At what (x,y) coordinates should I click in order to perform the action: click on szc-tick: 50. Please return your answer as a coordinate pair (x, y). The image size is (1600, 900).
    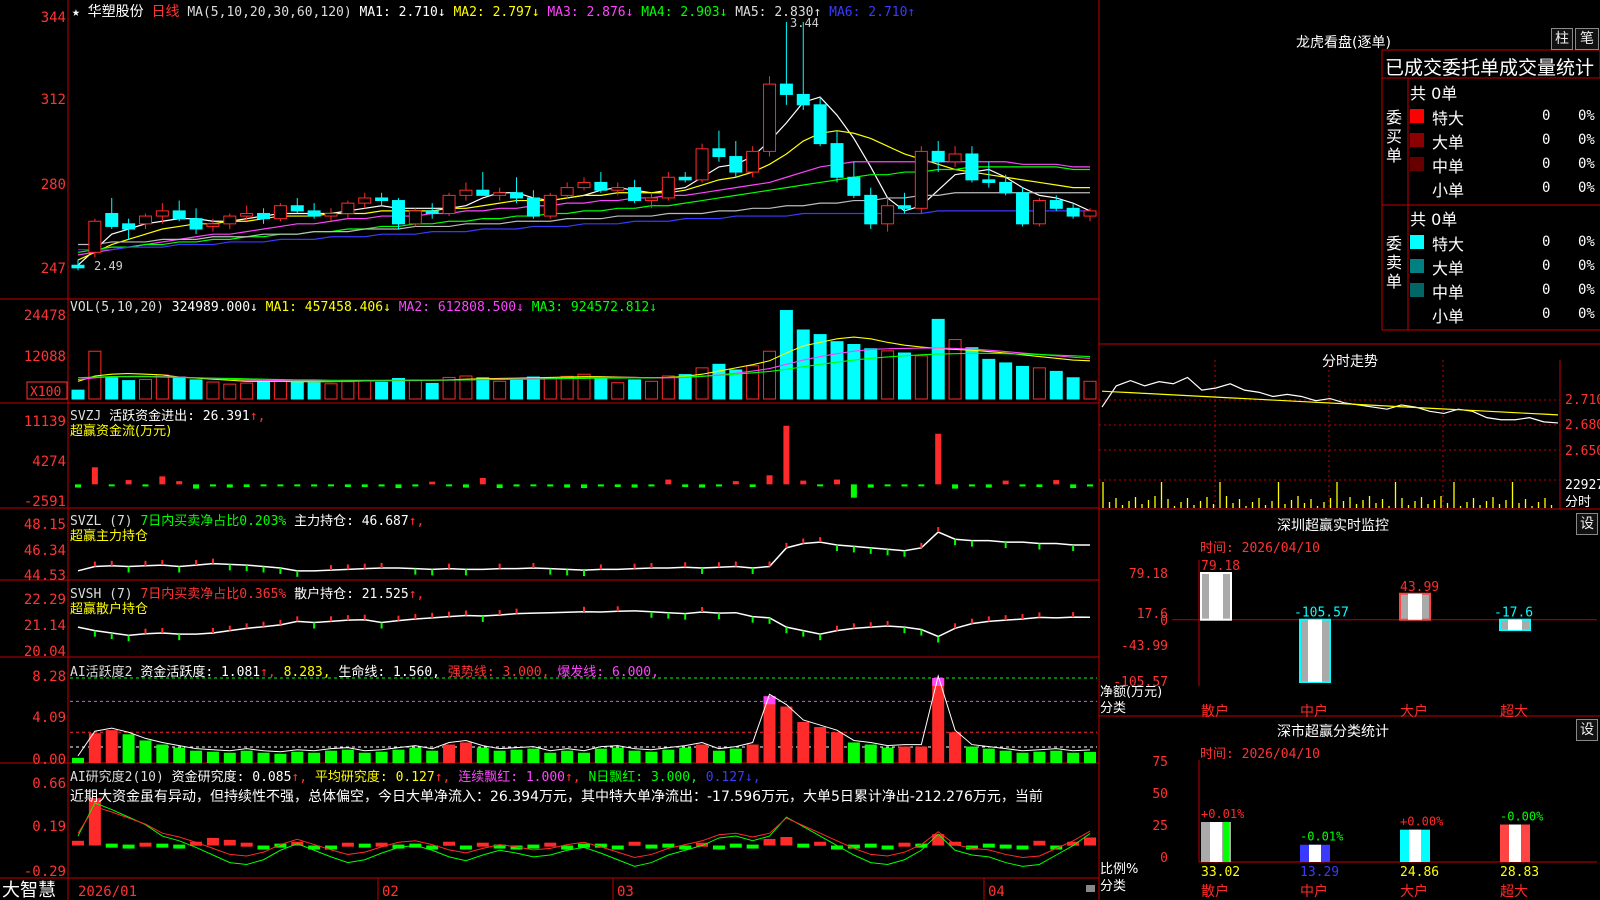
    Looking at the image, I should click on (1160, 794).